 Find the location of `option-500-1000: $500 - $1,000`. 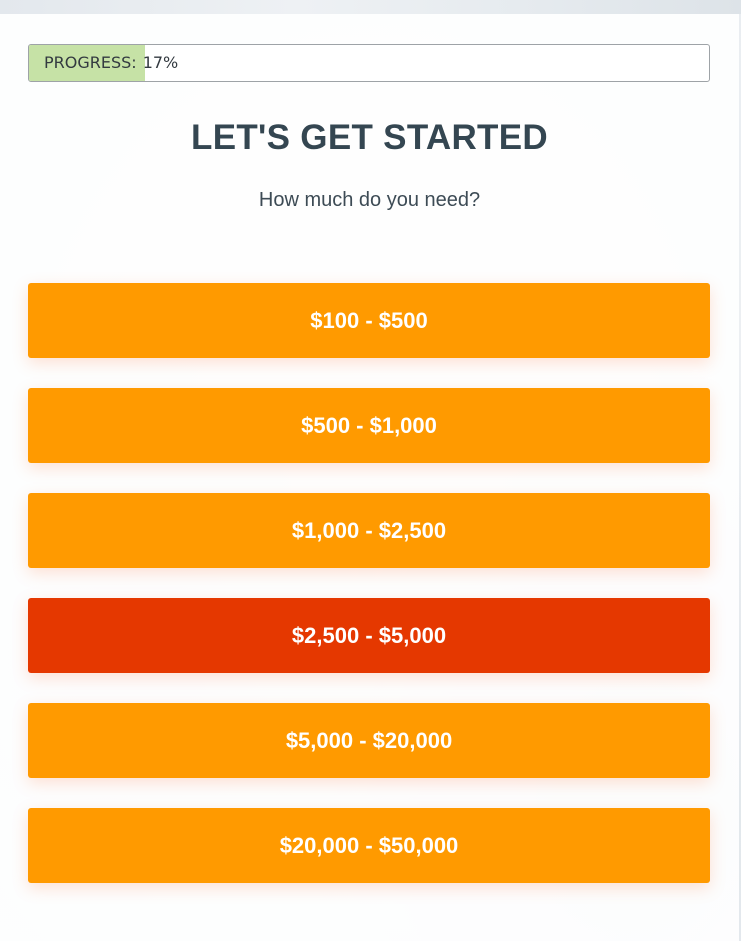

option-500-1000: $500 - $1,000 is located at coordinates (369, 425).